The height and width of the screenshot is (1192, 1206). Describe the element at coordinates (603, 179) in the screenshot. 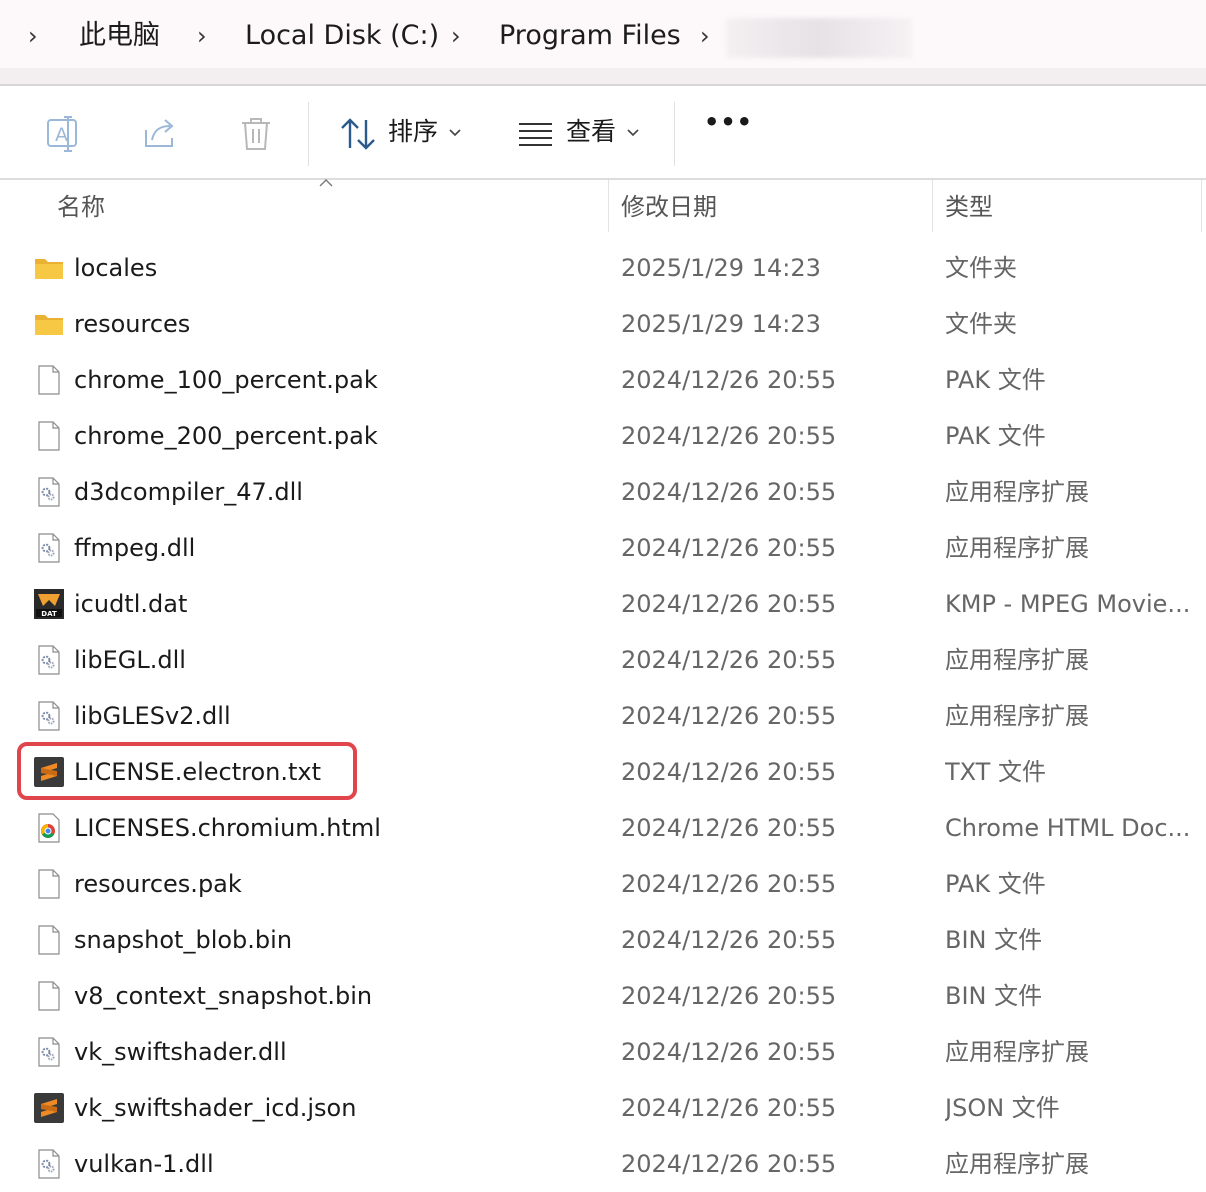

I see `divider` at that location.